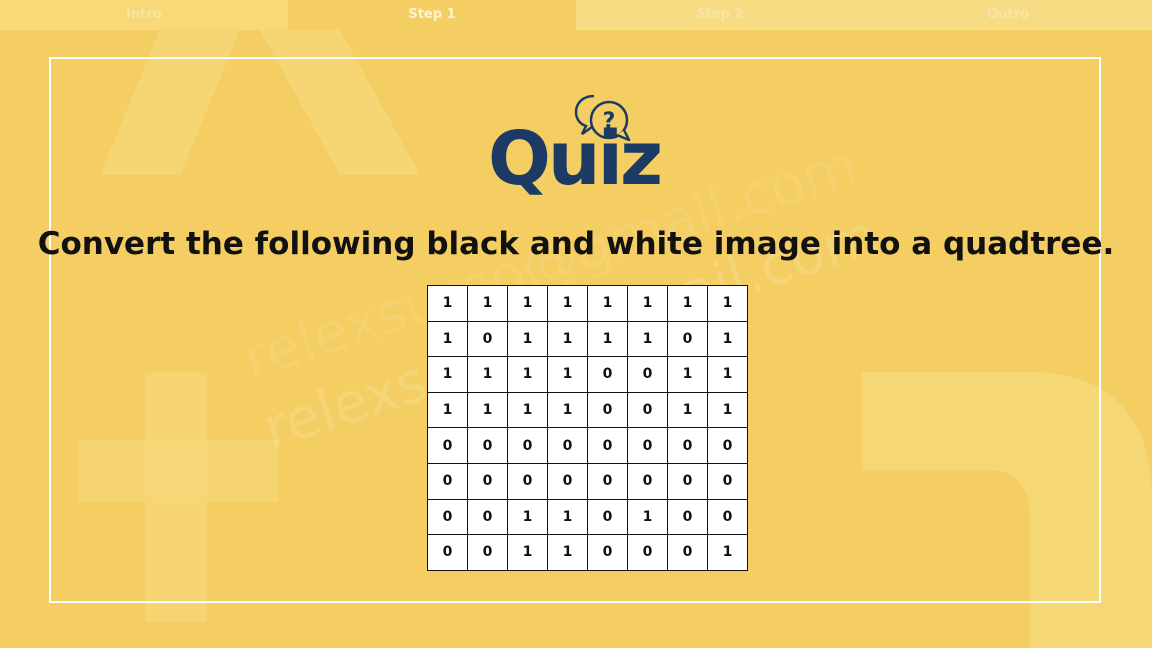 The image size is (1152, 648). I want to click on tab-step-1: Step 1, so click(432, 15).